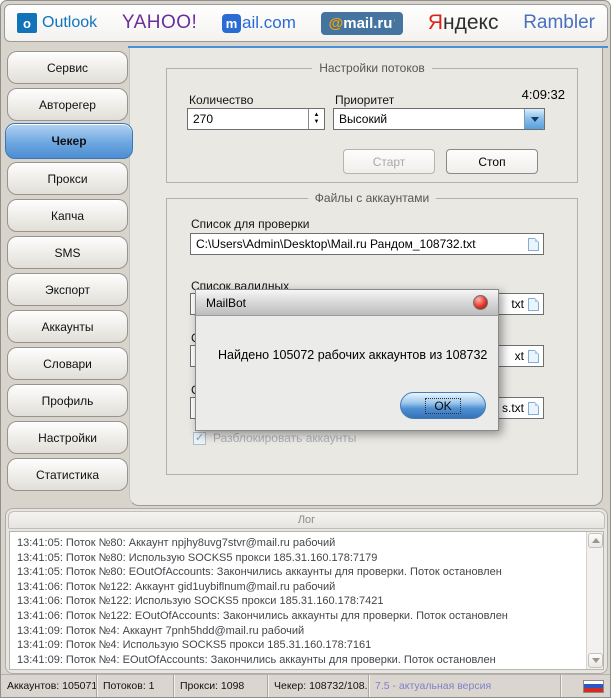  What do you see at coordinates (67, 474) in the screenshot?
I see `tab-statistics: Статистика` at bounding box center [67, 474].